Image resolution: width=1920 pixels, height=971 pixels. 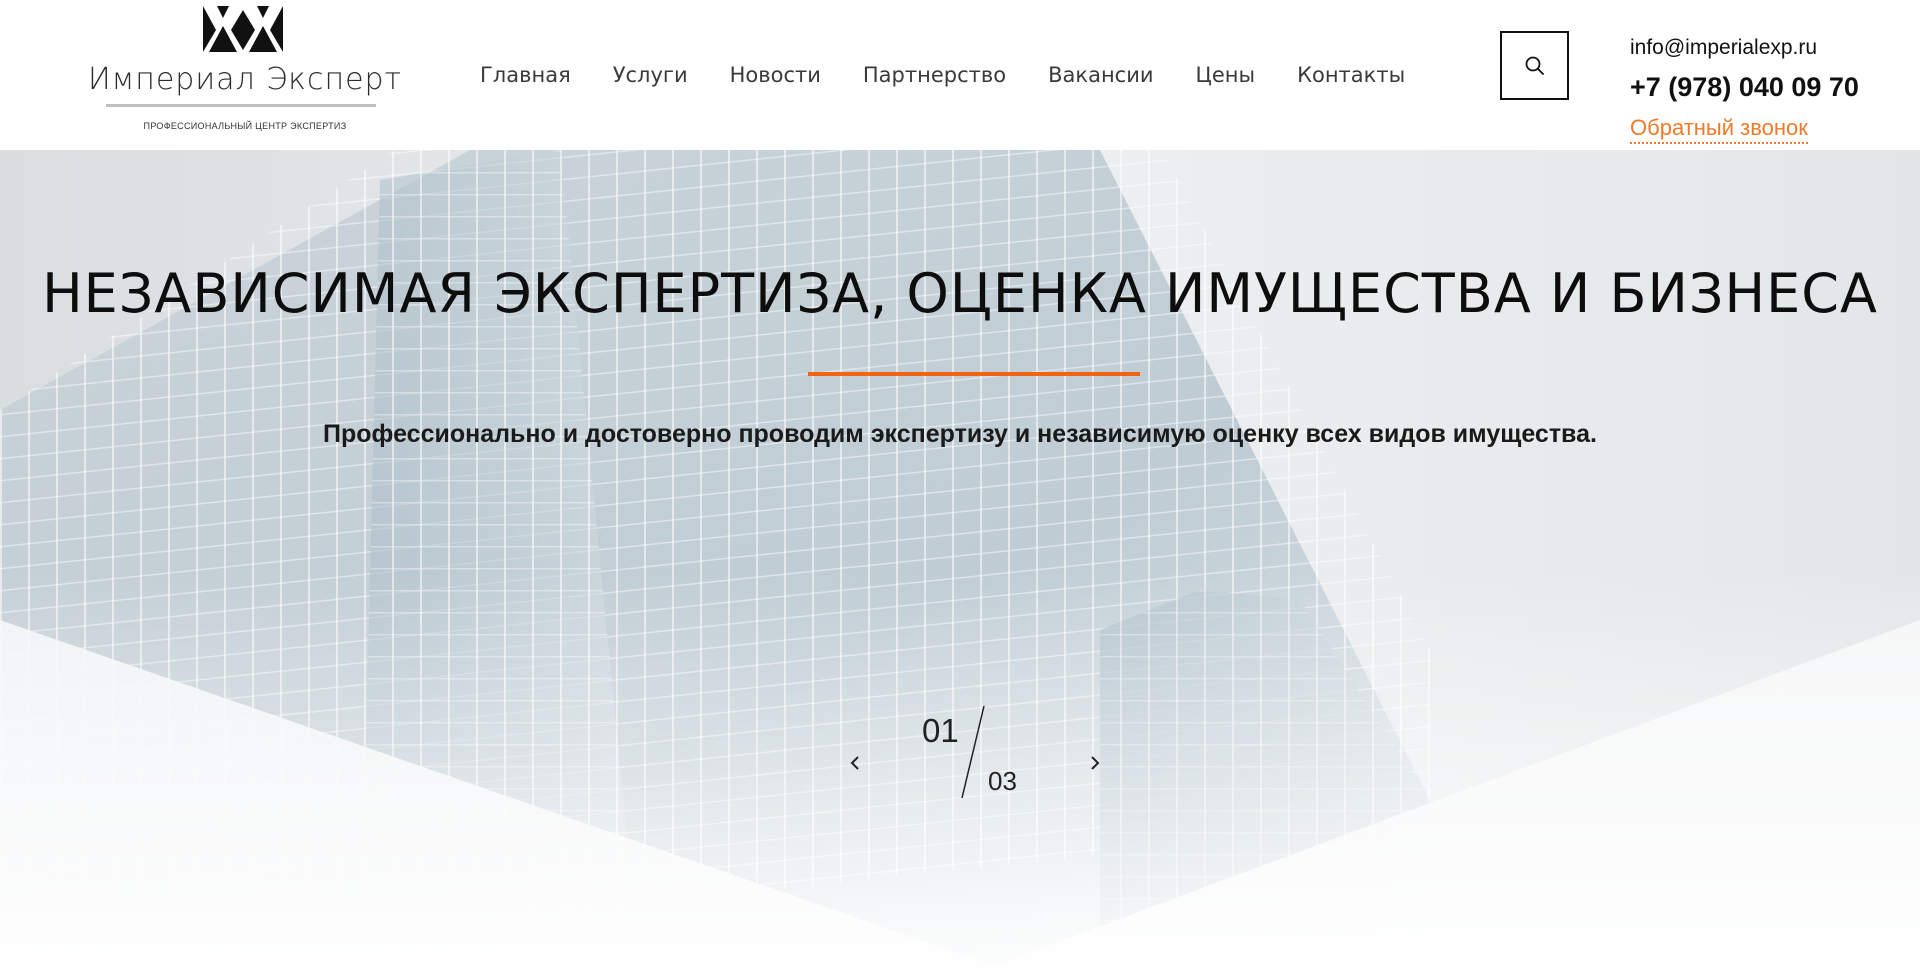 What do you see at coordinates (1226, 75) in the screenshot?
I see `nav-item-prices: Цены` at bounding box center [1226, 75].